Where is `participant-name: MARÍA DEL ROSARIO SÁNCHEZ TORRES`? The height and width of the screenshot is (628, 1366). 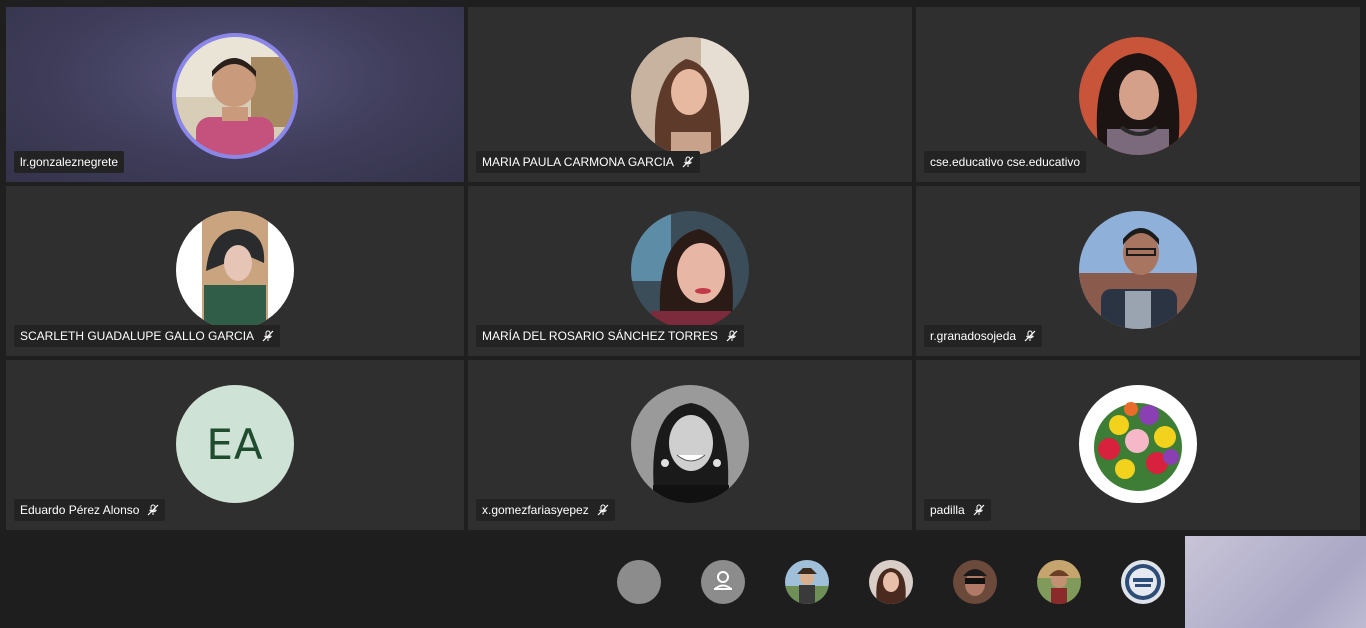 participant-name: MARÍA DEL ROSARIO SÁNCHEZ TORRES is located at coordinates (600, 336).